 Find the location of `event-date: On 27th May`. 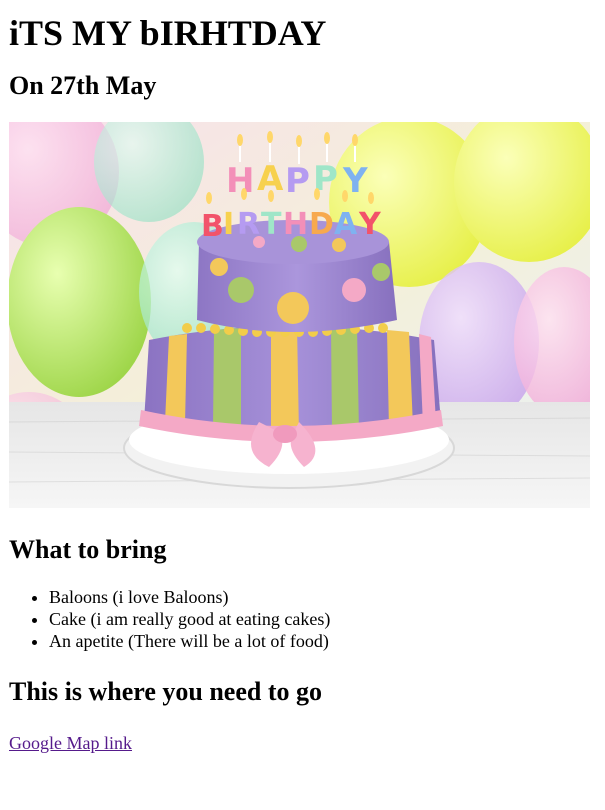

event-date: On 27th May is located at coordinates (83, 85).